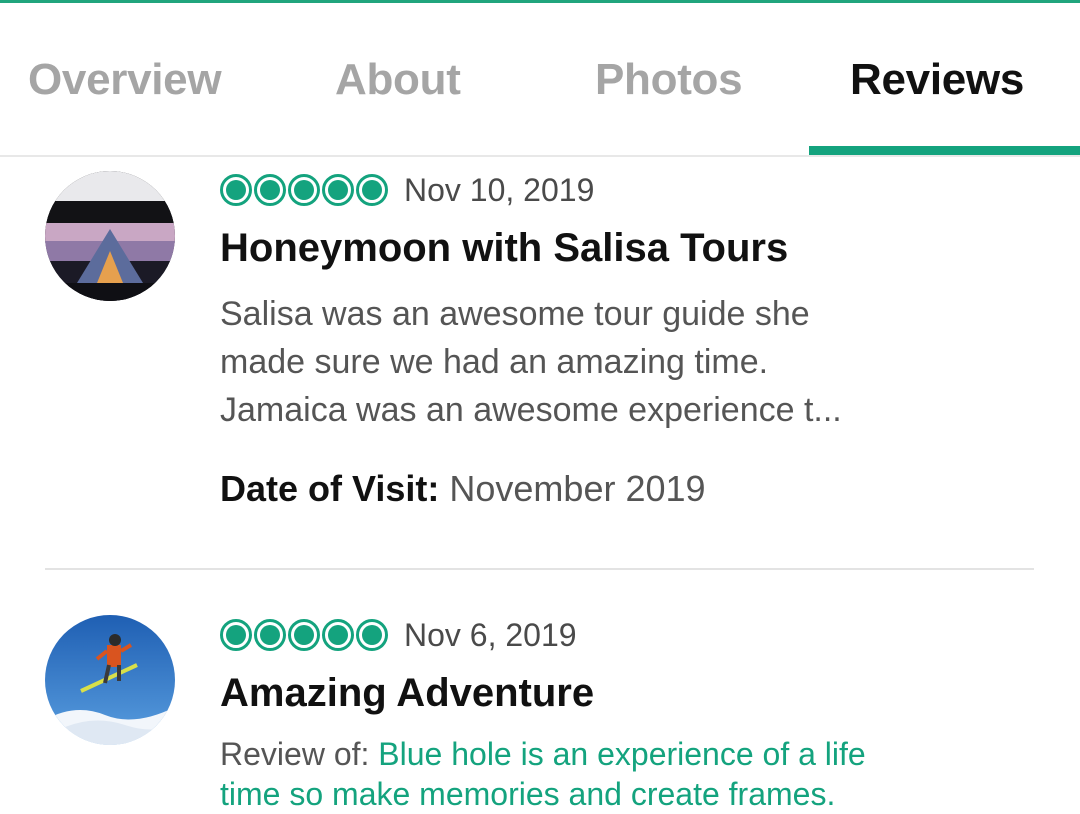 The image size is (1080, 814). Describe the element at coordinates (499, 190) in the screenshot. I see `review-date: Nov 10, 2019` at that location.